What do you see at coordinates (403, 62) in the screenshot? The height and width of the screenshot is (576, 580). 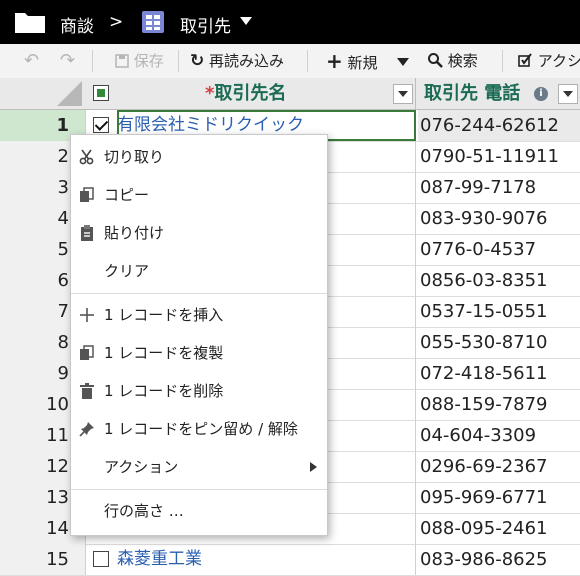 I see `new-dropdown-icon` at bounding box center [403, 62].